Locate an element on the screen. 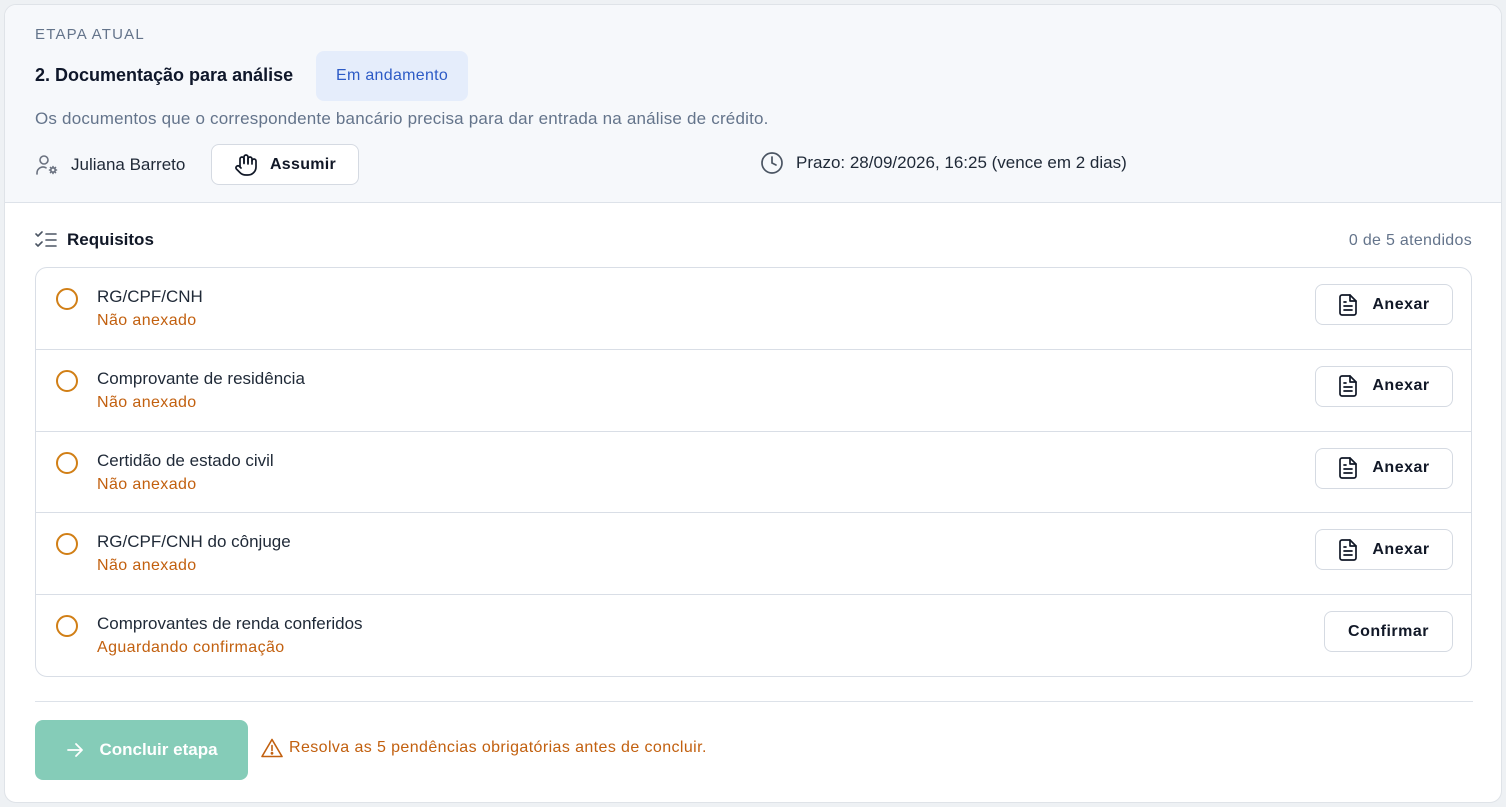 Image resolution: width=1506 pixels, height=807 pixels. conclude-stage-button: Concluir etapa is located at coordinates (141, 750).